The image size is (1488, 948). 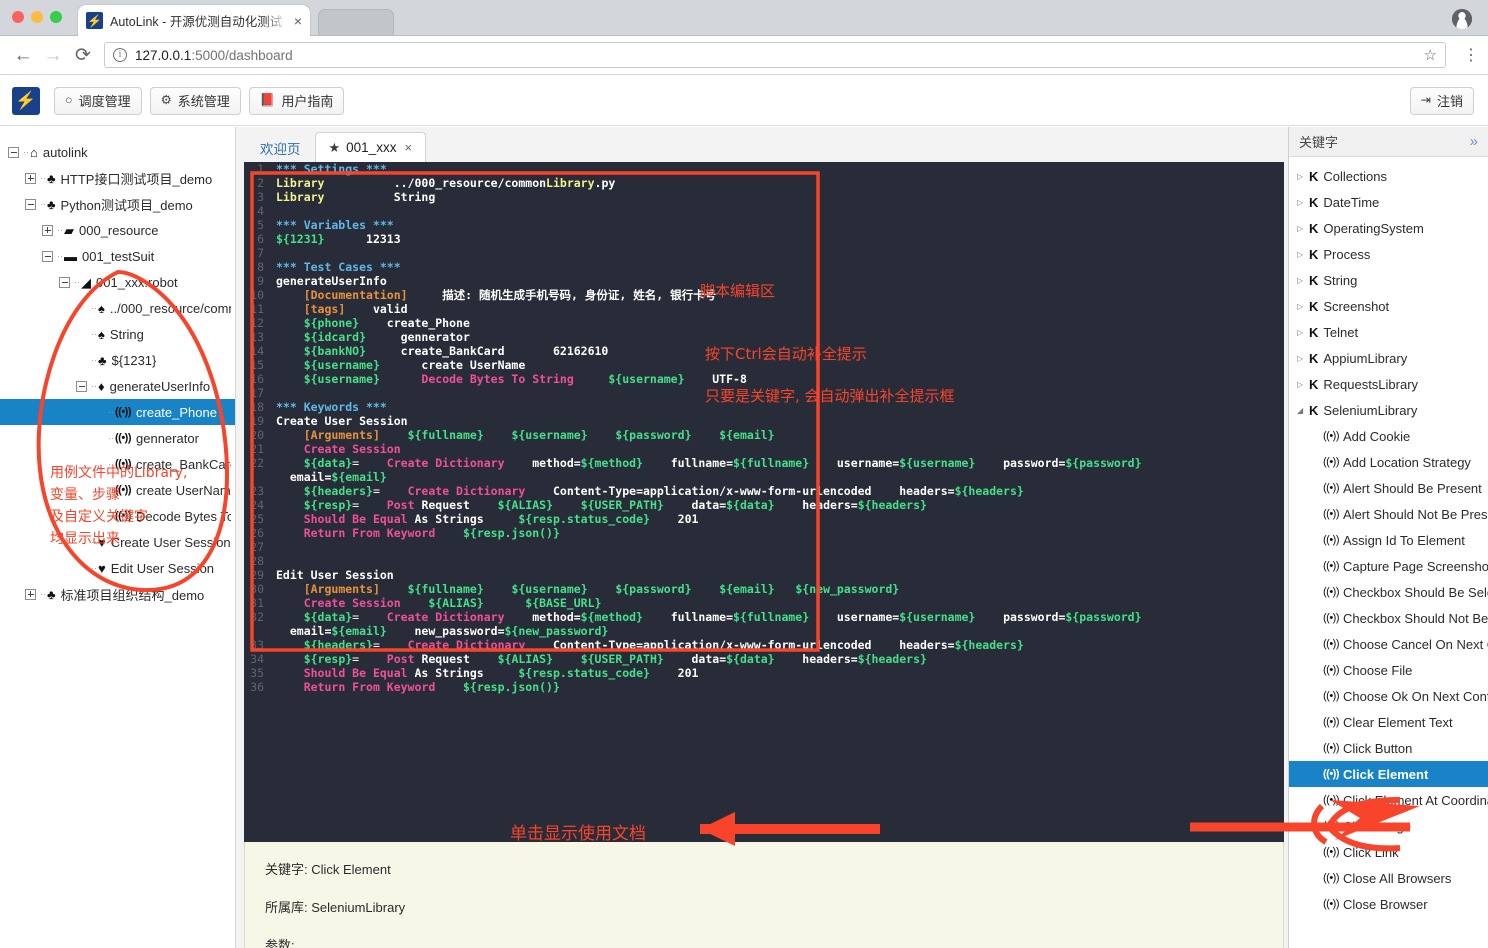 What do you see at coordinates (1388, 306) in the screenshot?
I see `keyword-library-row: ▷ K Screenshot` at bounding box center [1388, 306].